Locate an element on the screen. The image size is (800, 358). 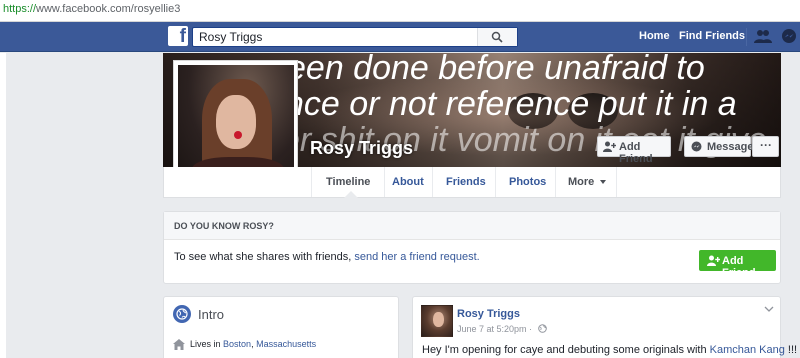
tab-friends: Friends is located at coordinates (463, 182).